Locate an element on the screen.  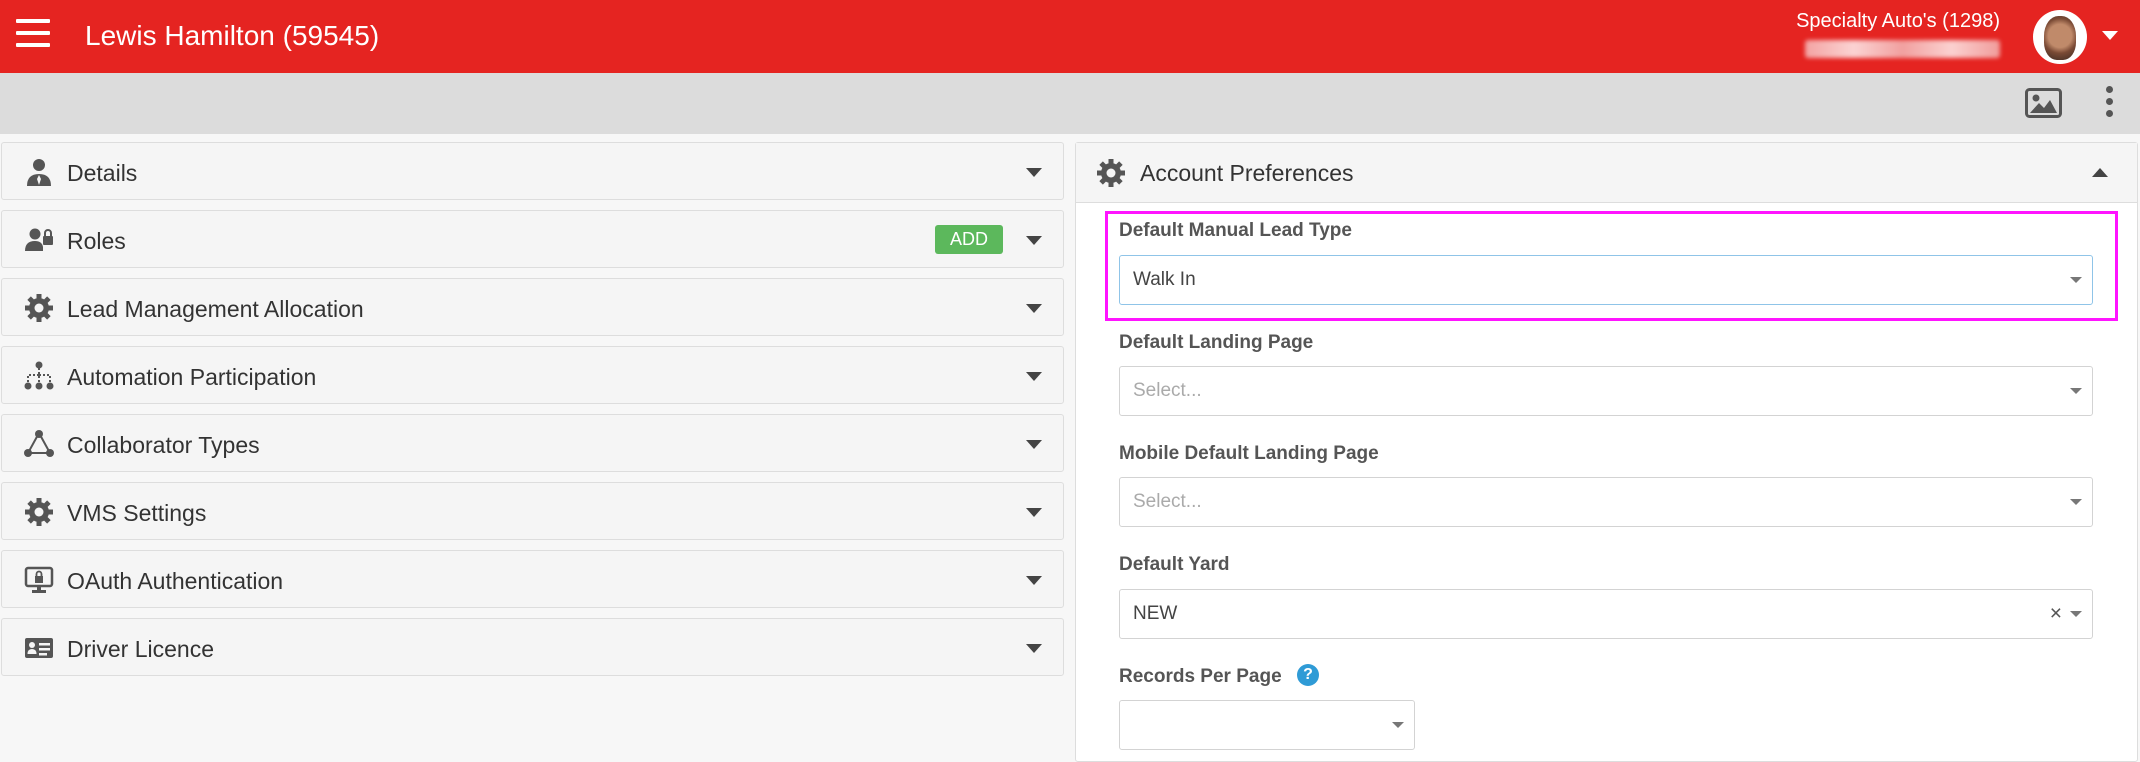
panel-title: Account Preferences is located at coordinates (1247, 173).